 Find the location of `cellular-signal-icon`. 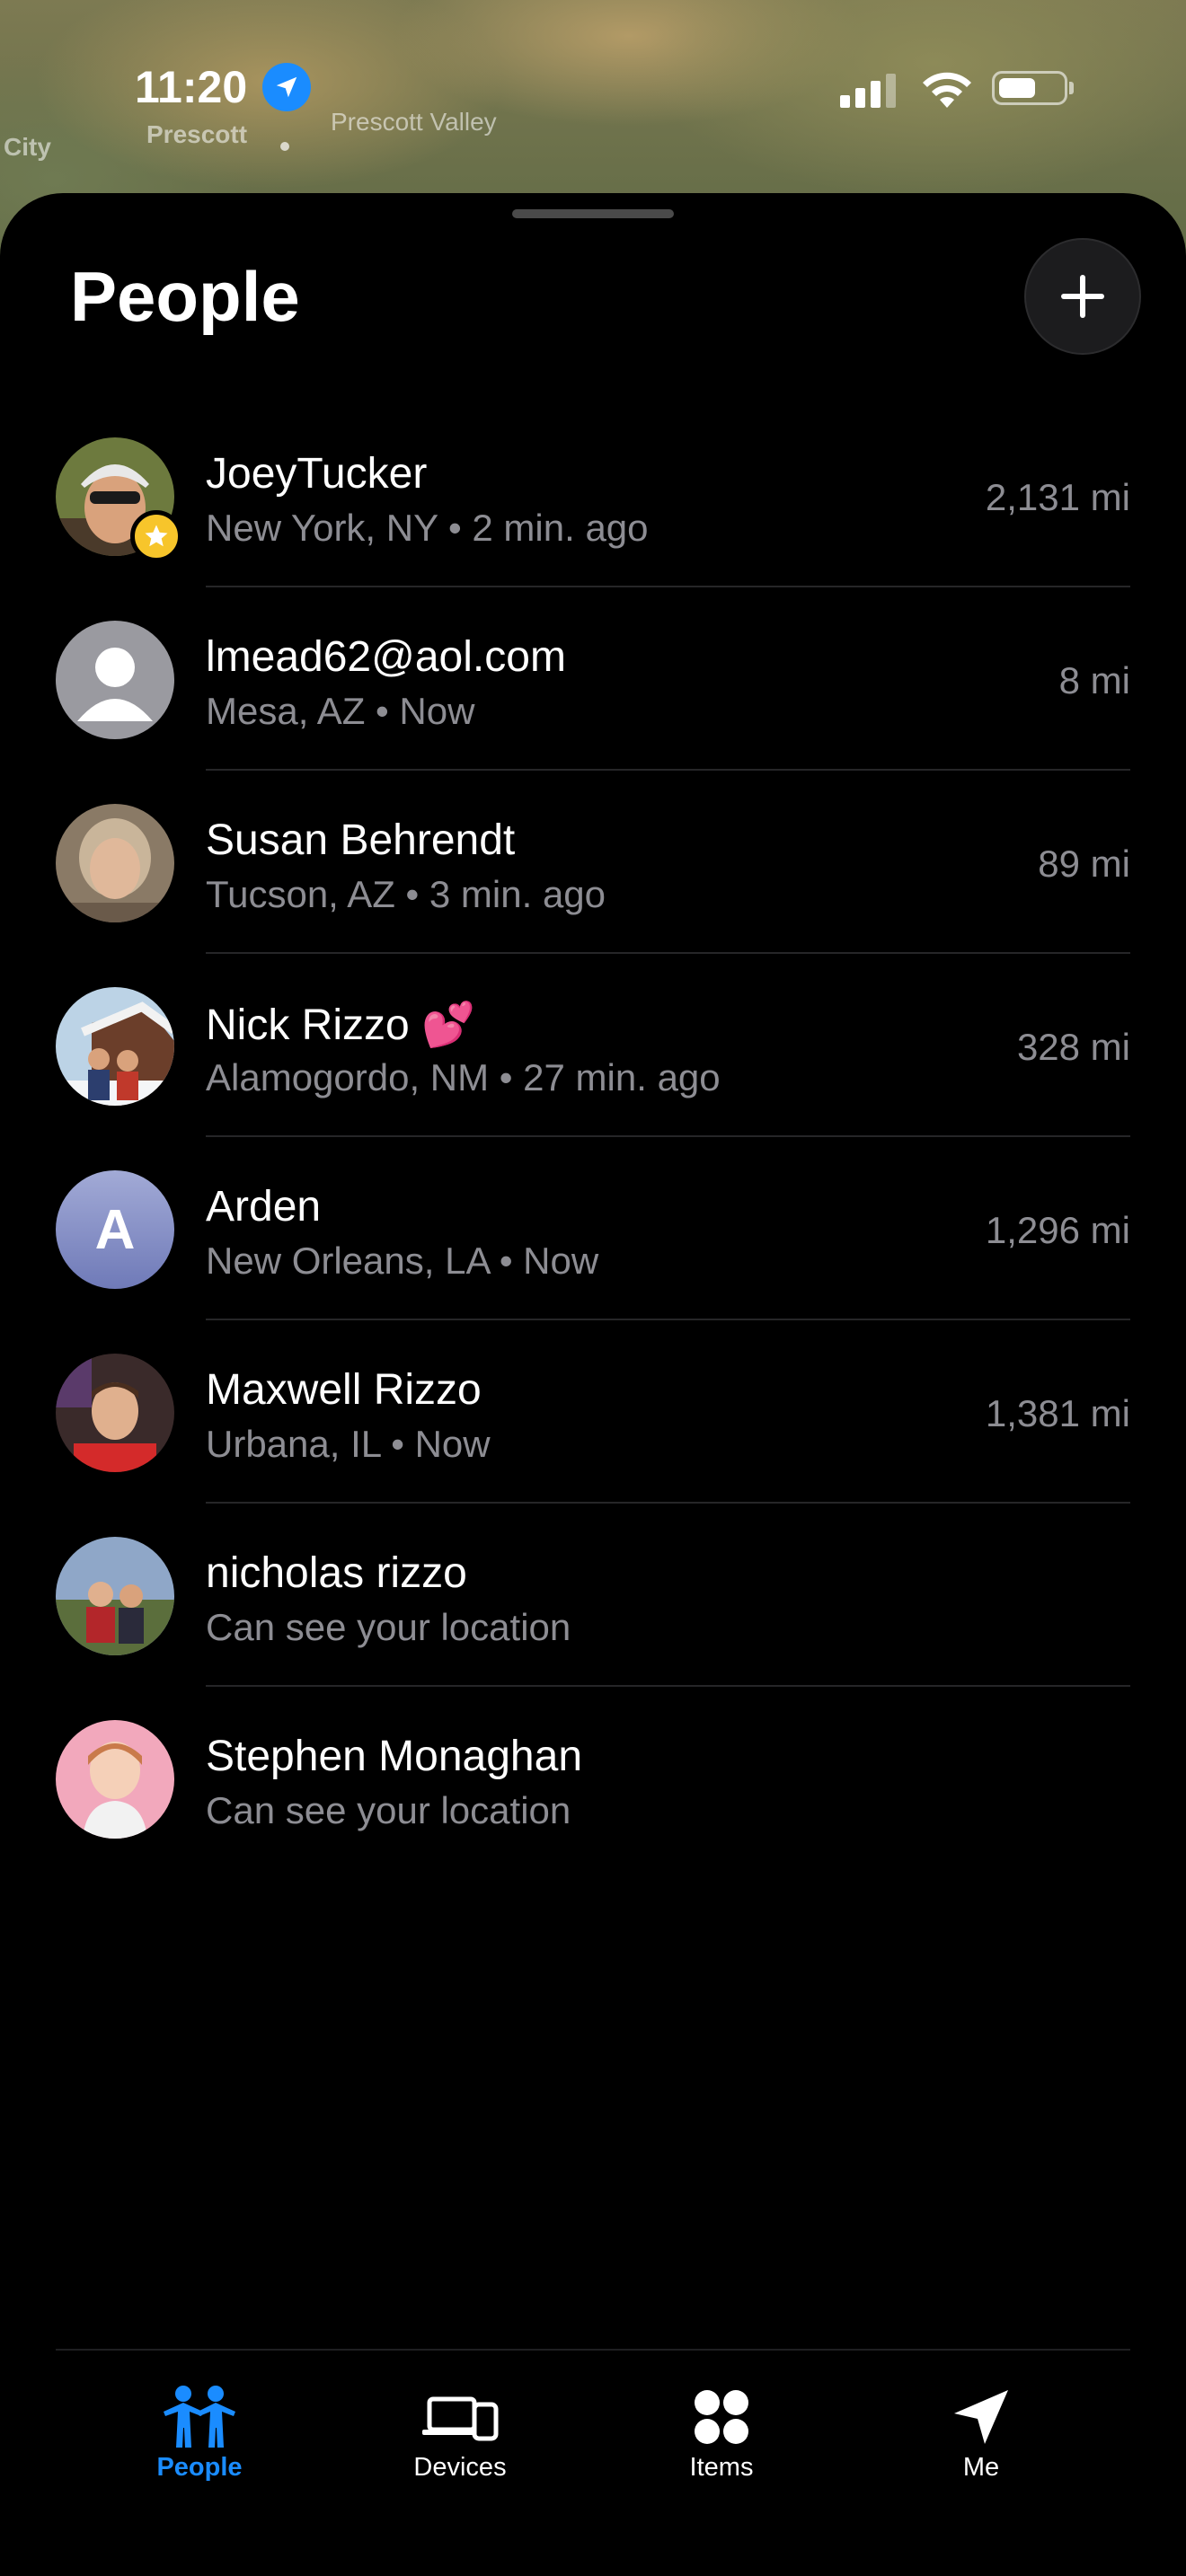

cellular-signal-icon is located at coordinates (868, 91).